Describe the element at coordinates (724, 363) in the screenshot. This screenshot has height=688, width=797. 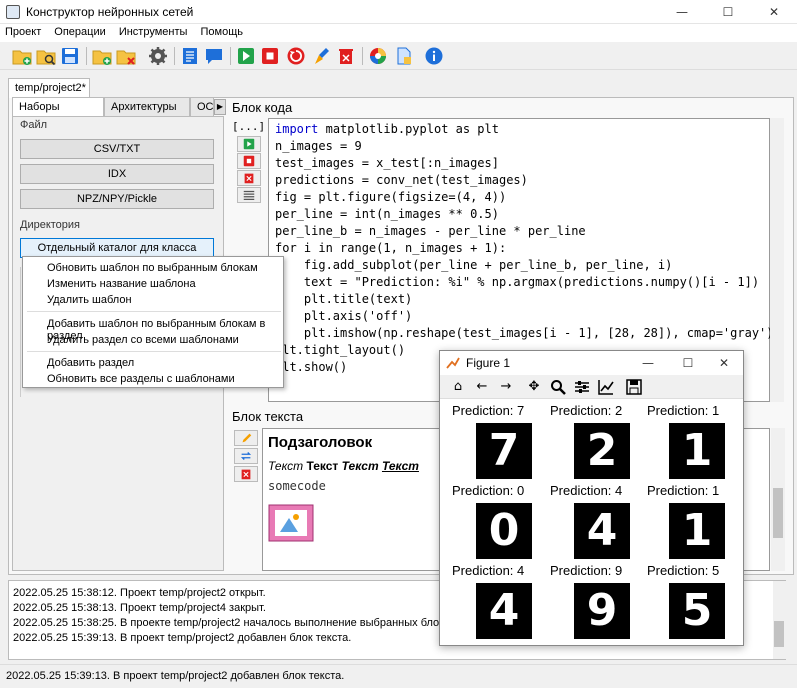
I see `figure-close-button: ✕` at that location.